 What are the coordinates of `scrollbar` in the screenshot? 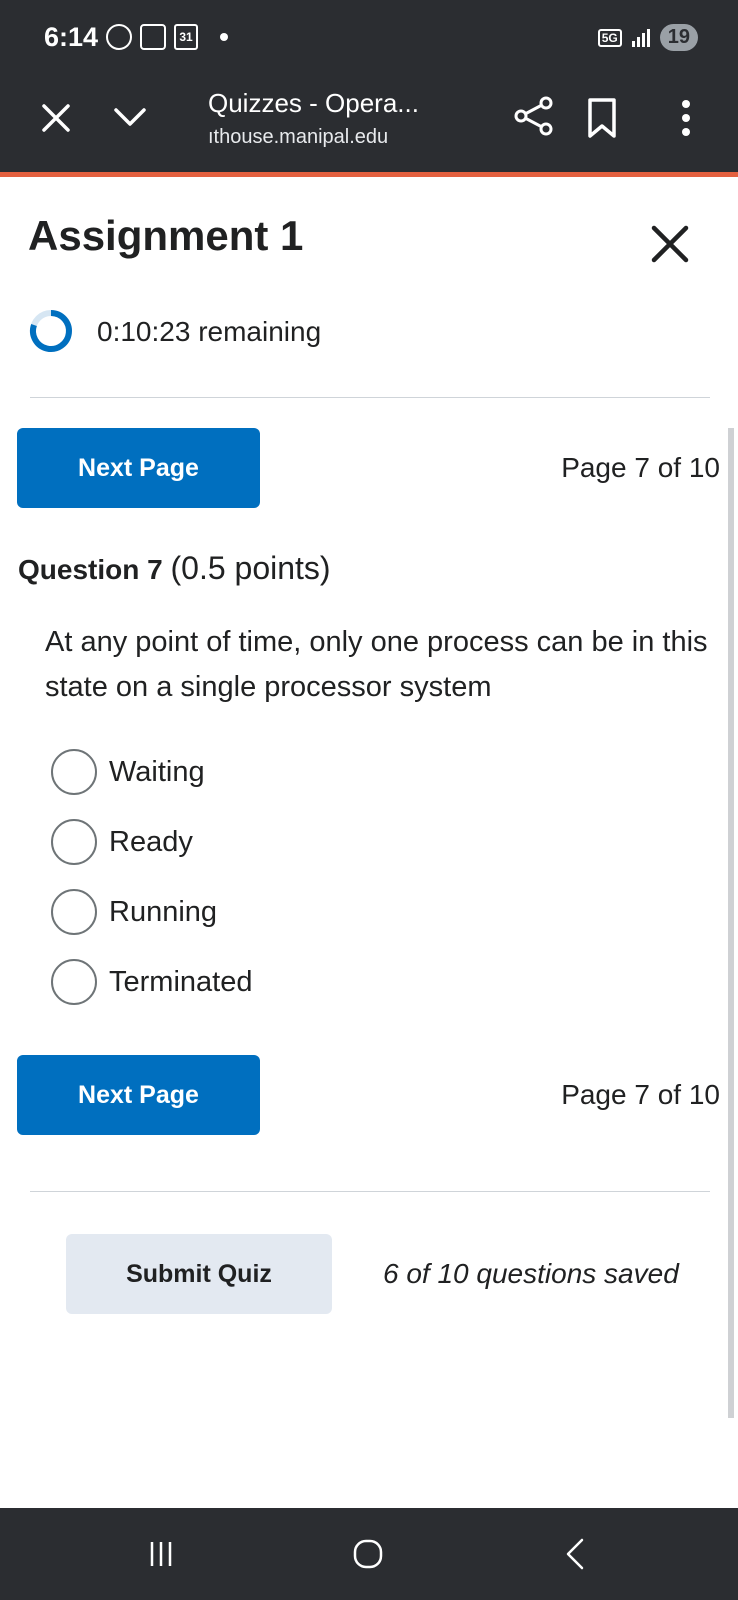 It's located at (731, 923).